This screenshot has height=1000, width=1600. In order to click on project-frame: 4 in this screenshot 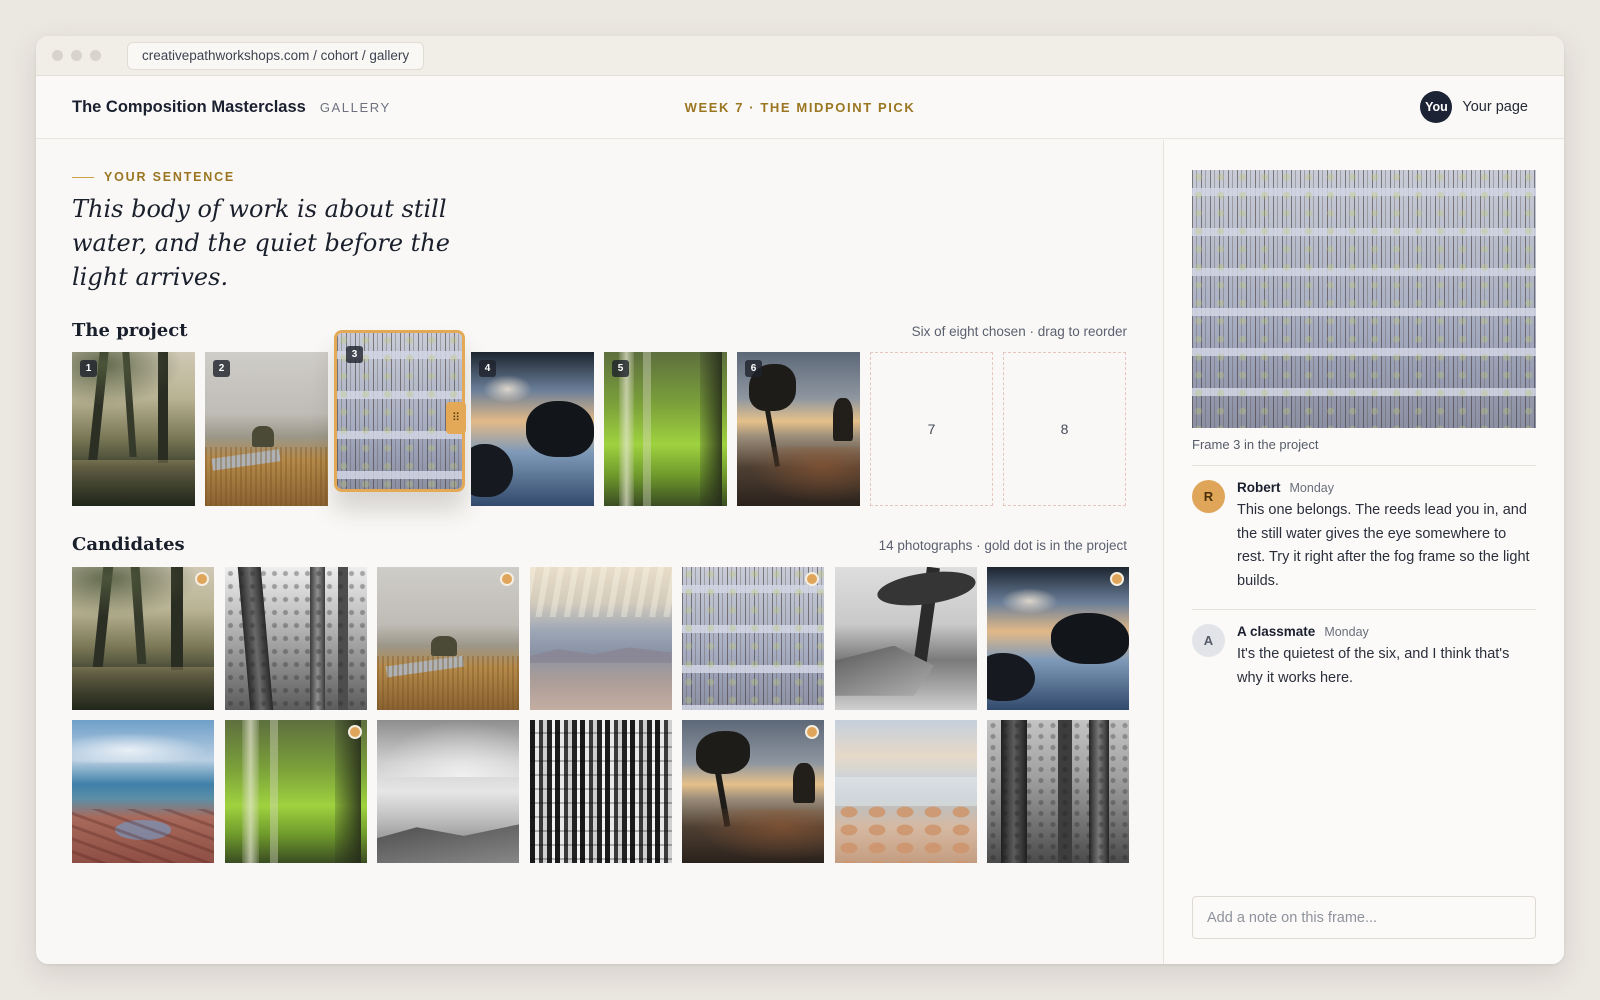, I will do `click(532, 429)`.